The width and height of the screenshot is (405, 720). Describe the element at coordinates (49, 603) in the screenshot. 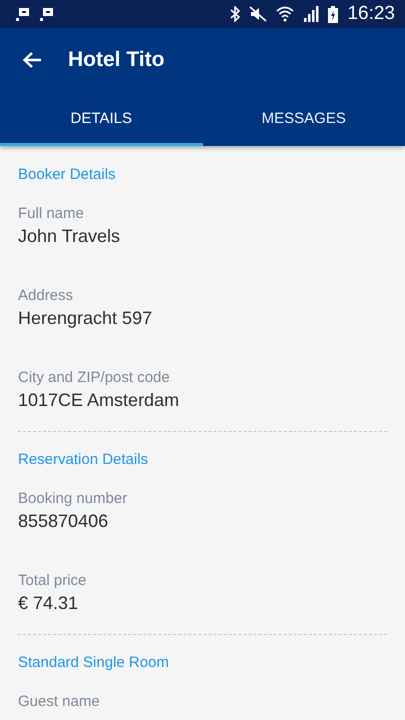

I see `field-value: € 74.31` at that location.